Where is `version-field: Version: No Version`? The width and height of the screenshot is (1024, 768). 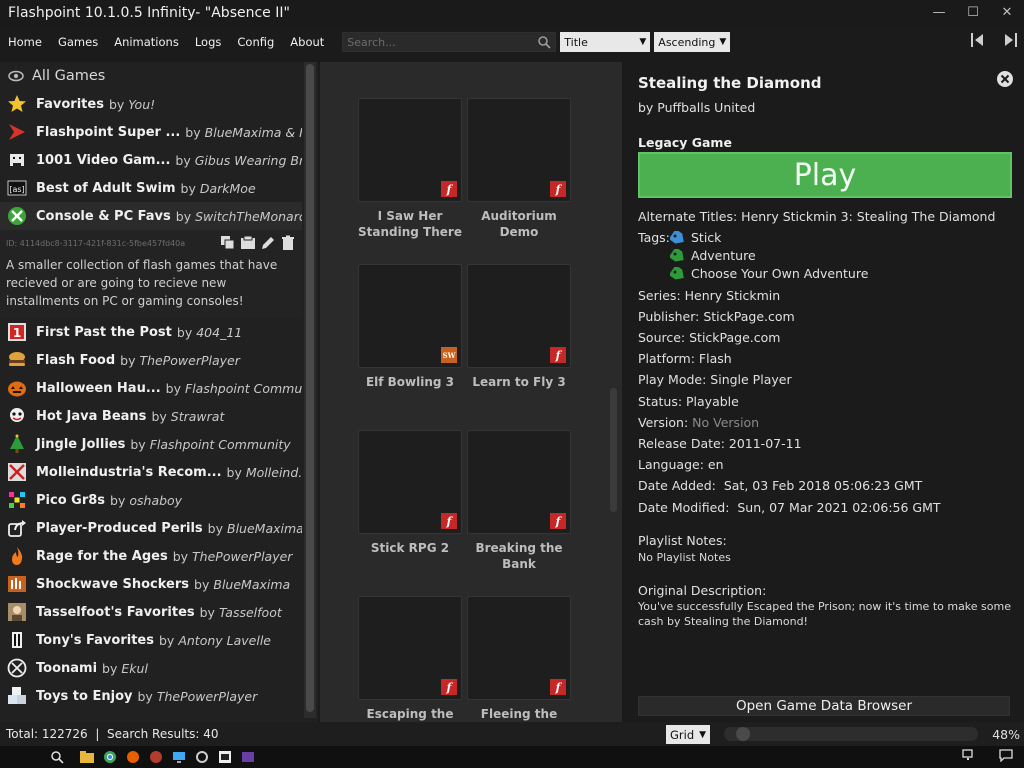 version-field: Version: No Version is located at coordinates (698, 422).